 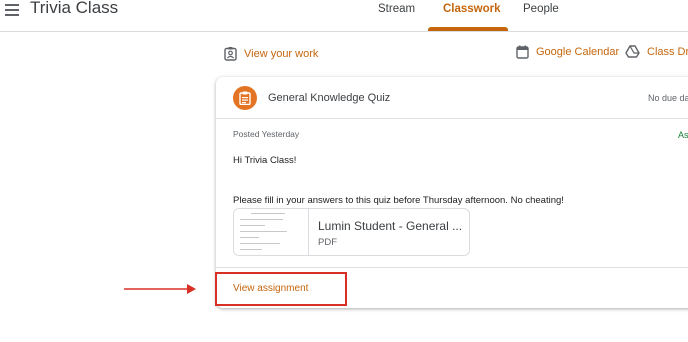 What do you see at coordinates (327, 242) in the screenshot?
I see `attachment-type: PDF` at bounding box center [327, 242].